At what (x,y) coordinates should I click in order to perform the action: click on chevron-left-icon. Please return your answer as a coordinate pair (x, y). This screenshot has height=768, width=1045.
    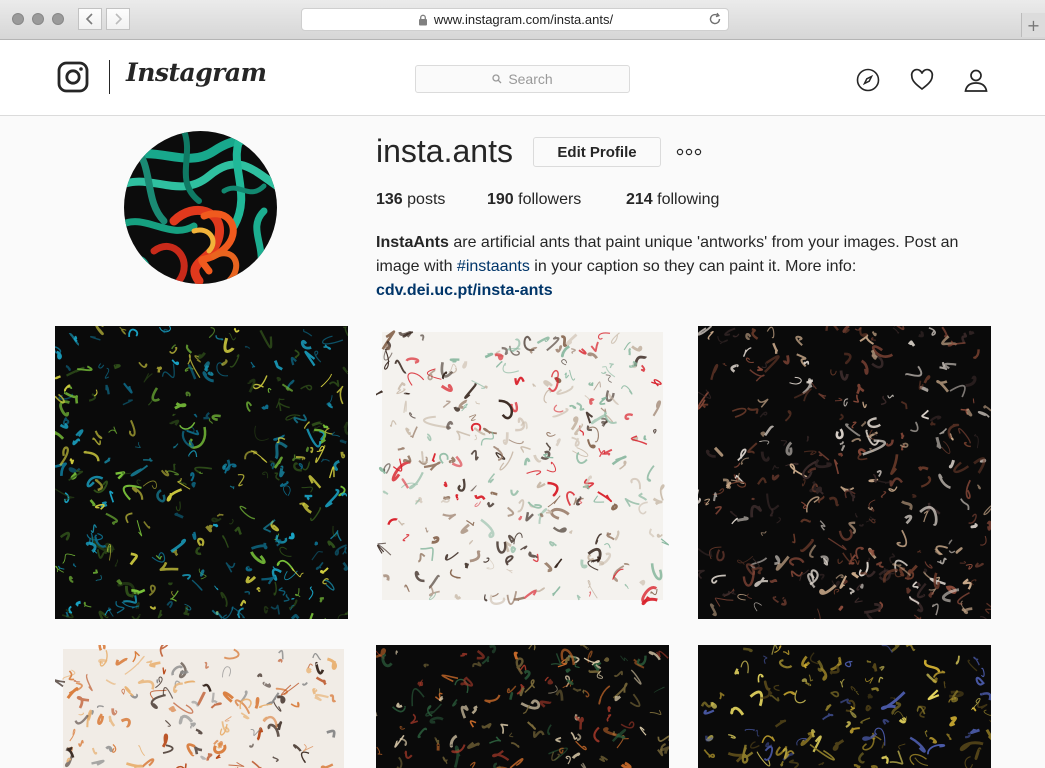
    Looking at the image, I should click on (89, 19).